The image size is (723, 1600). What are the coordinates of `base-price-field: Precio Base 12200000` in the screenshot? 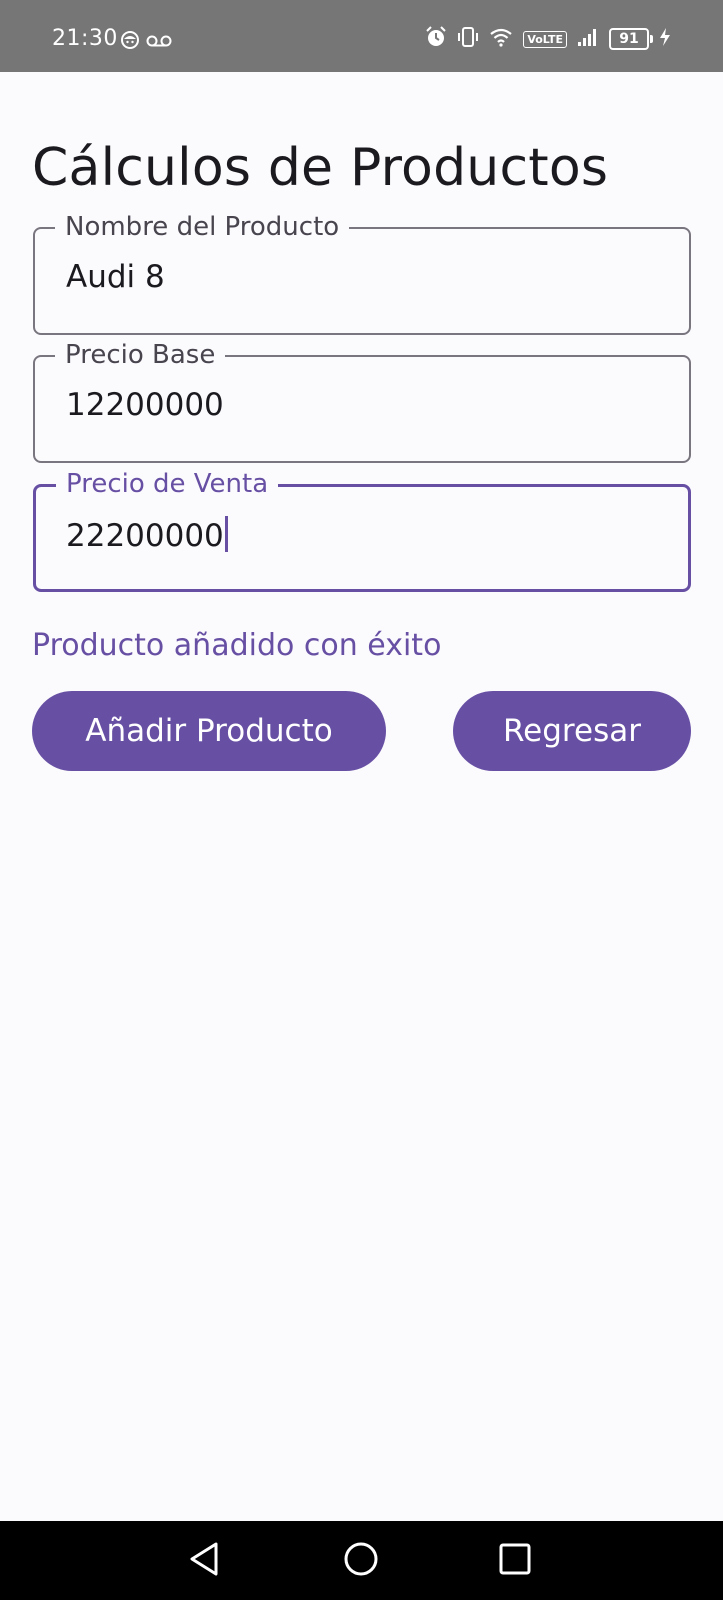 It's located at (362, 401).